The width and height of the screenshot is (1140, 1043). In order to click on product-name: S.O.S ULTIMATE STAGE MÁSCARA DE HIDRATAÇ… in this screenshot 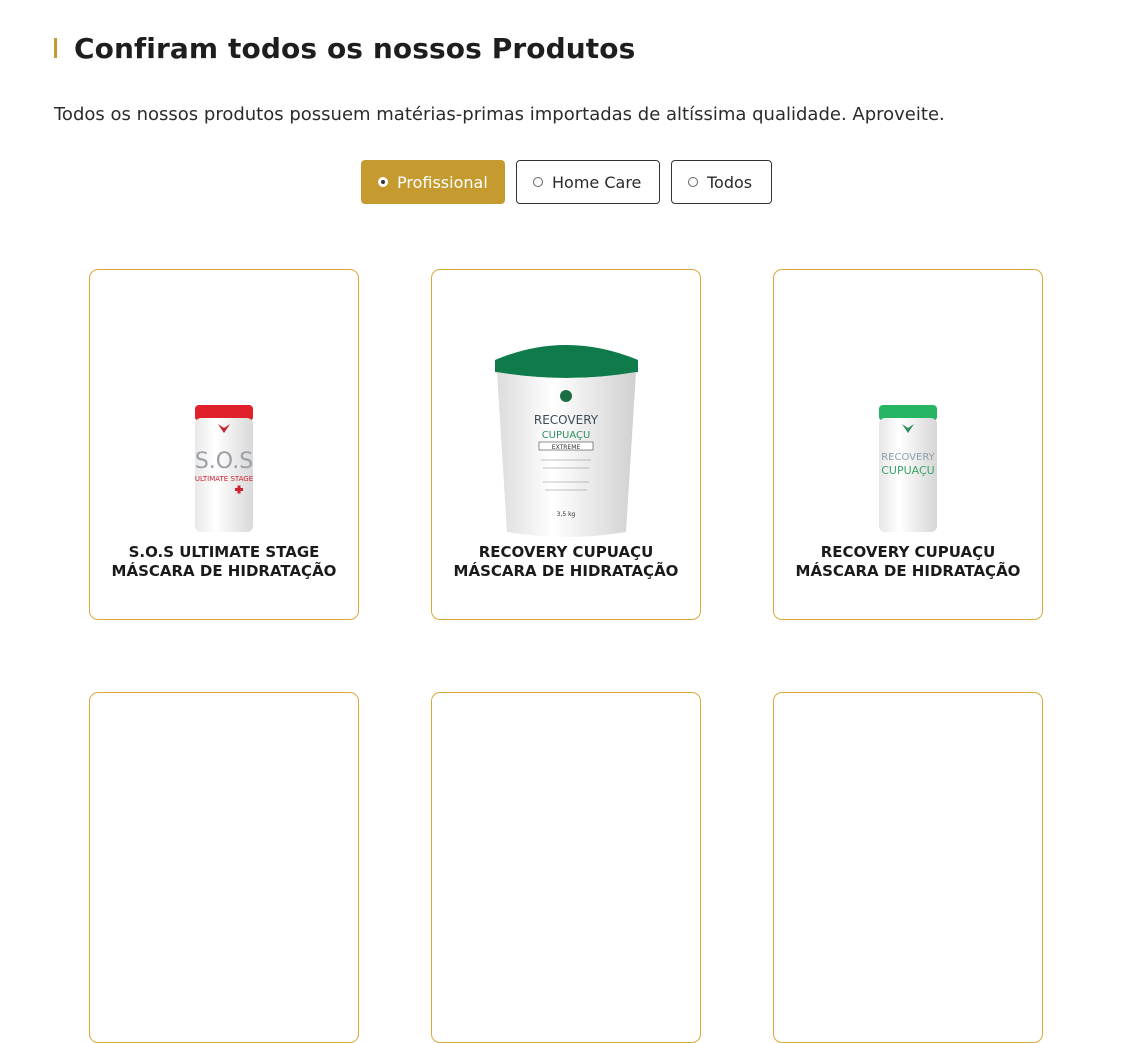, I will do `click(224, 561)`.